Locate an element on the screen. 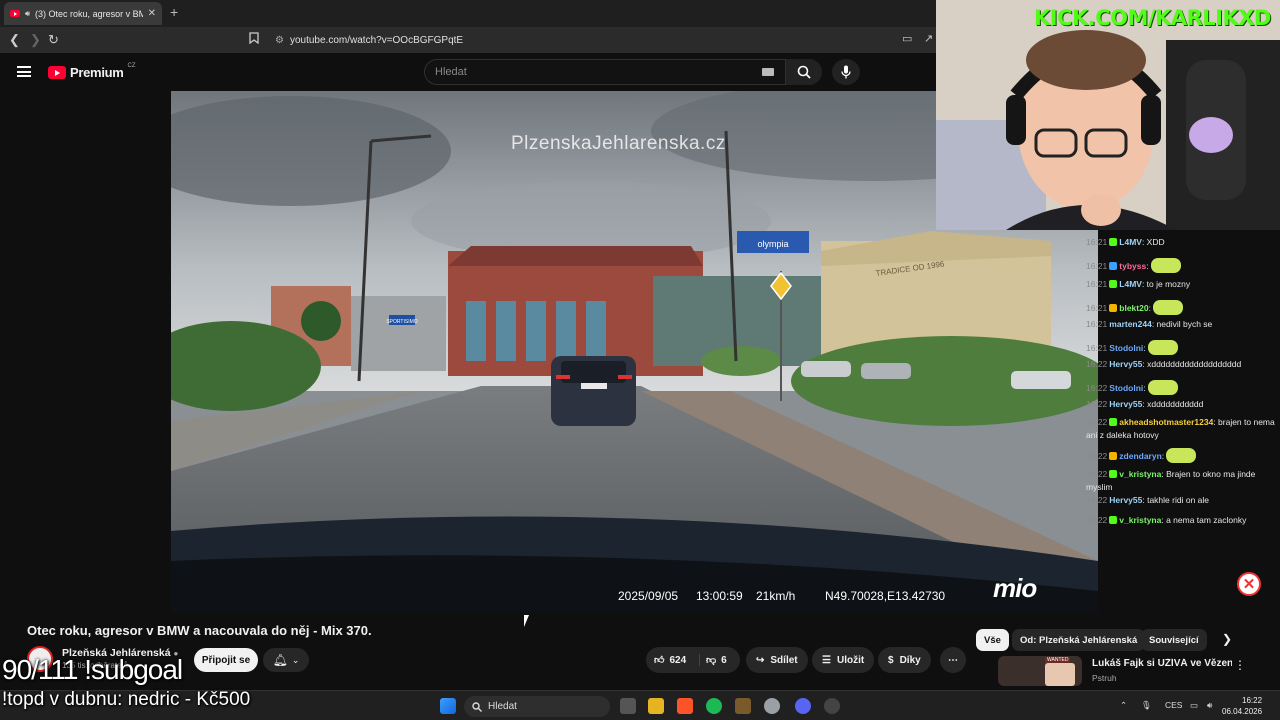  chat-message: 16:21 L4MV: XDD is located at coordinates (1181, 242).